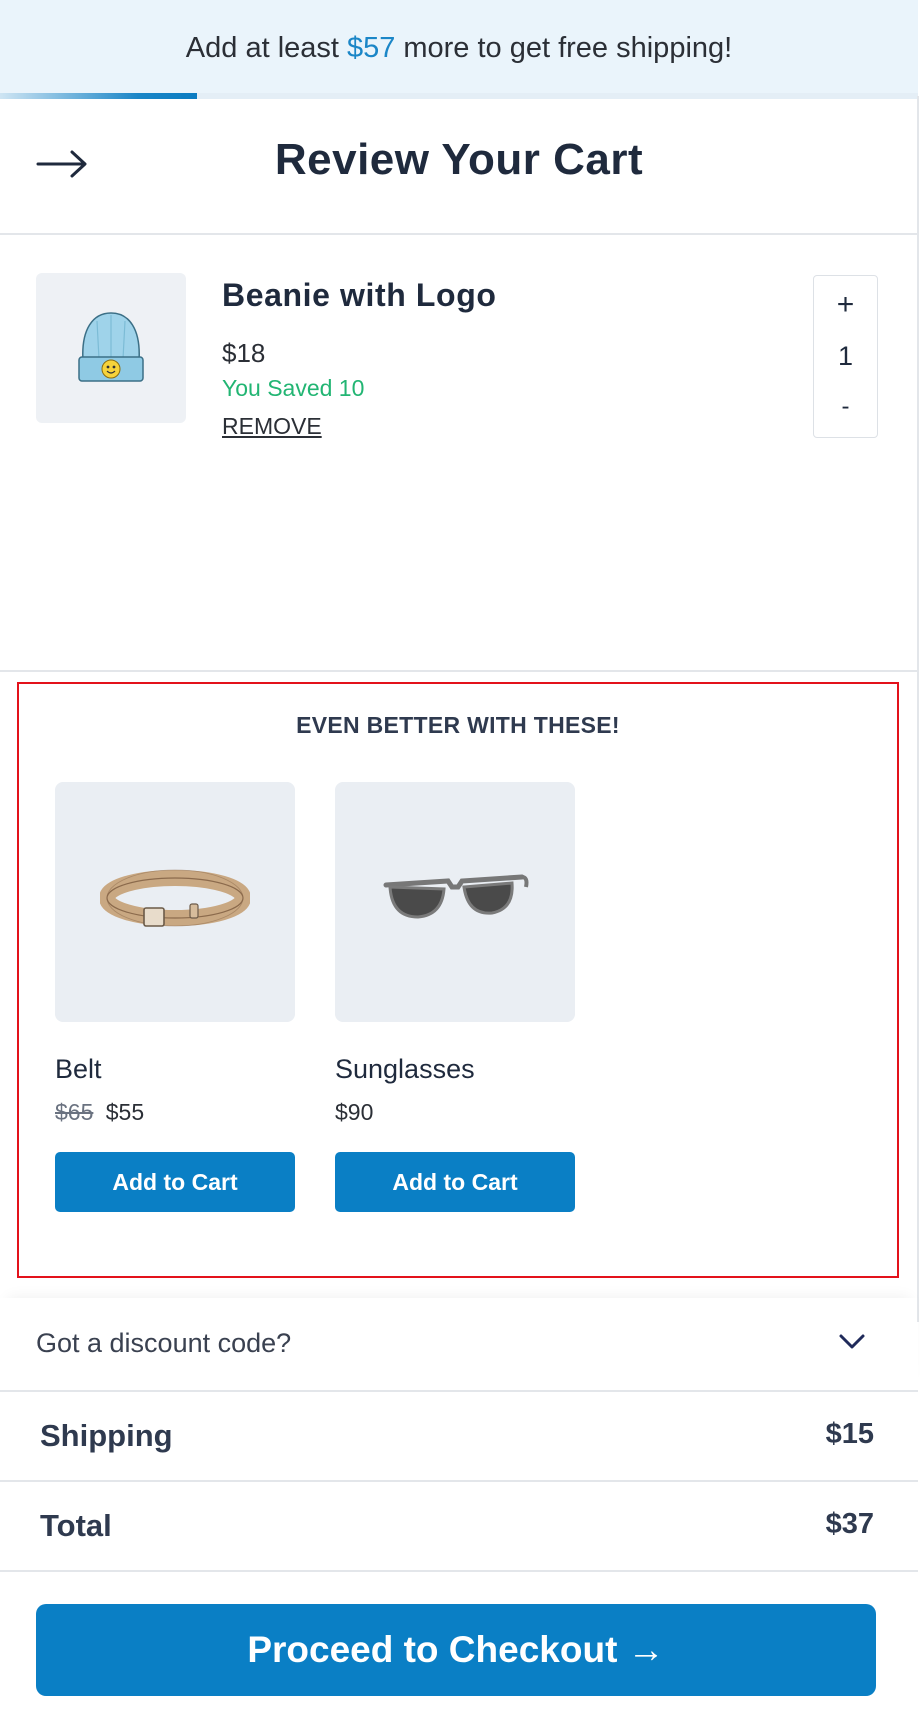 Image resolution: width=920 pixels, height=1720 pixels. I want to click on total-label: Total, so click(76, 1525).